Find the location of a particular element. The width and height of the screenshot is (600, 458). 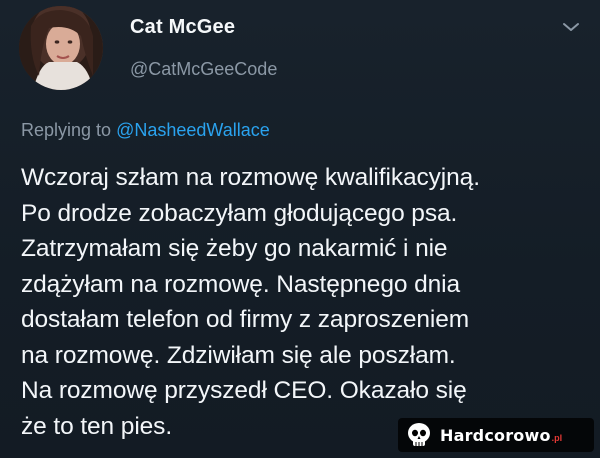

avatar is located at coordinates (61, 48).